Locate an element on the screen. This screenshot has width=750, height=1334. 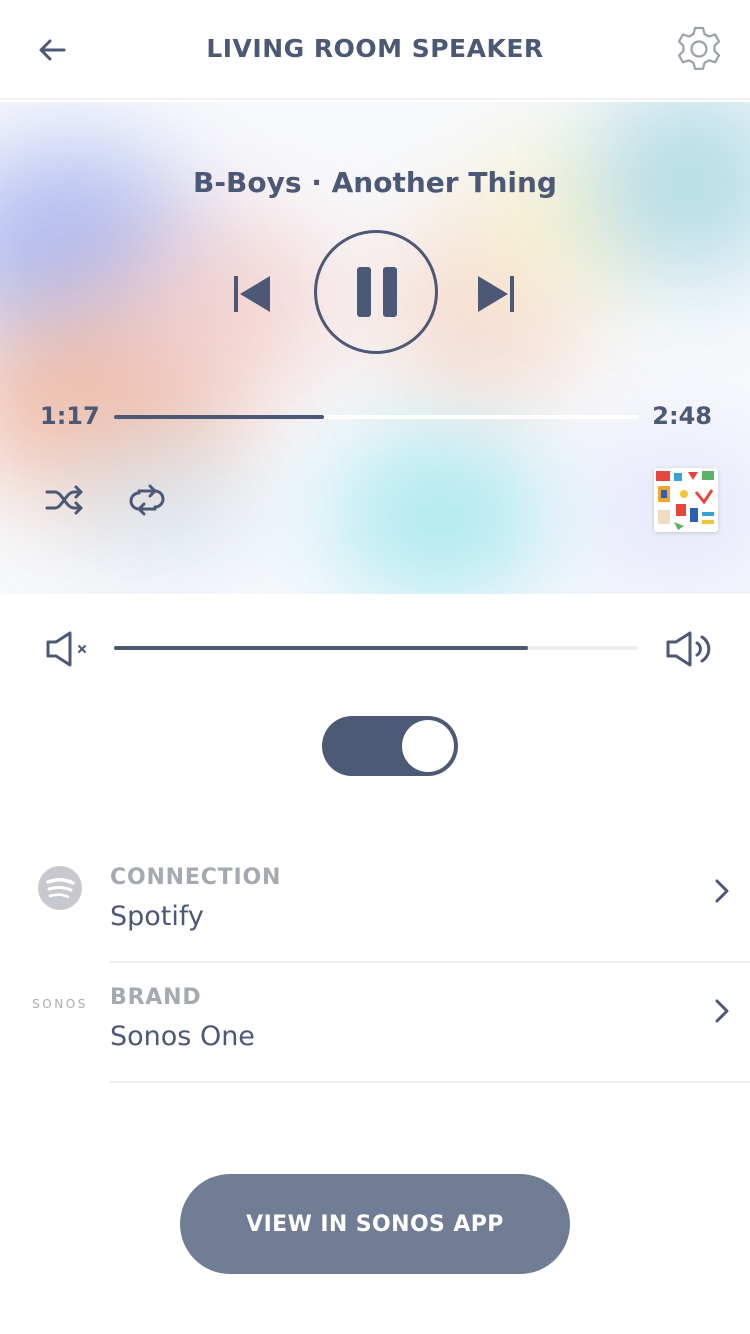
page-title: LIVING ROOM SPEAKER is located at coordinates (375, 48).